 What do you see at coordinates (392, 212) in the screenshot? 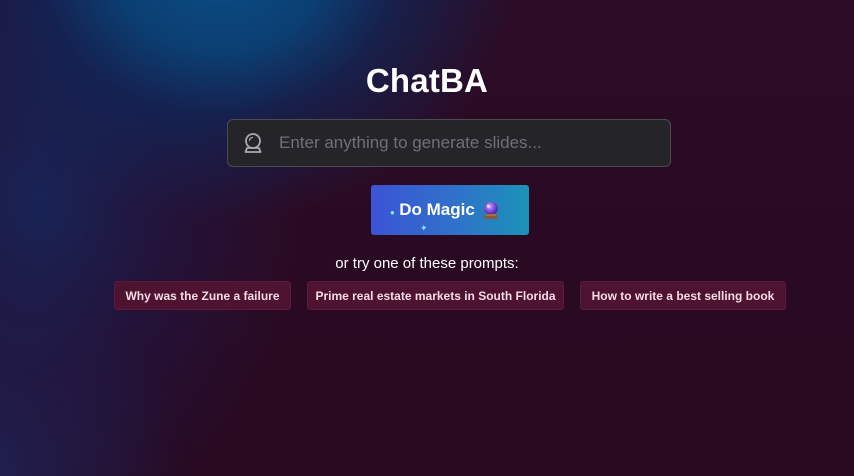
I see `sparkle-icon: ●` at bounding box center [392, 212].